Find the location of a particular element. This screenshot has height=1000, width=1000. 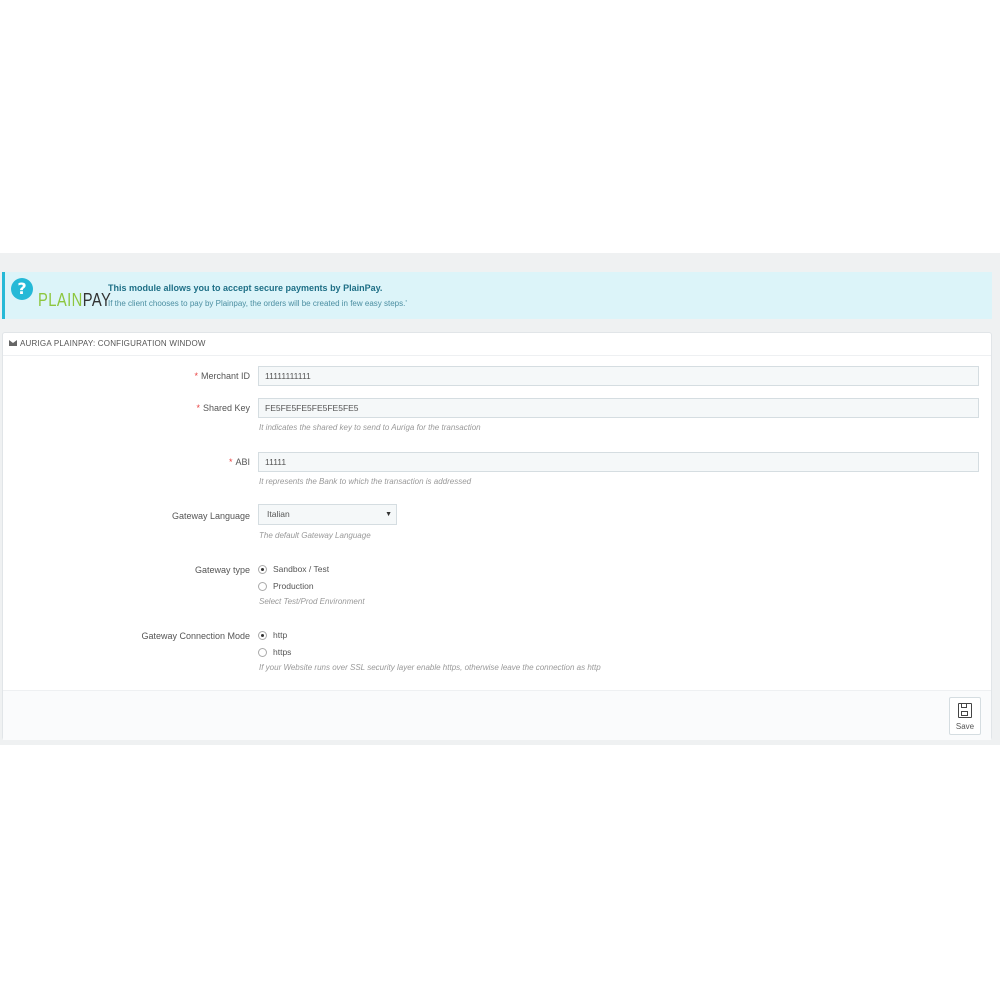

gateway-type-label: Gateway type is located at coordinates (222, 570).